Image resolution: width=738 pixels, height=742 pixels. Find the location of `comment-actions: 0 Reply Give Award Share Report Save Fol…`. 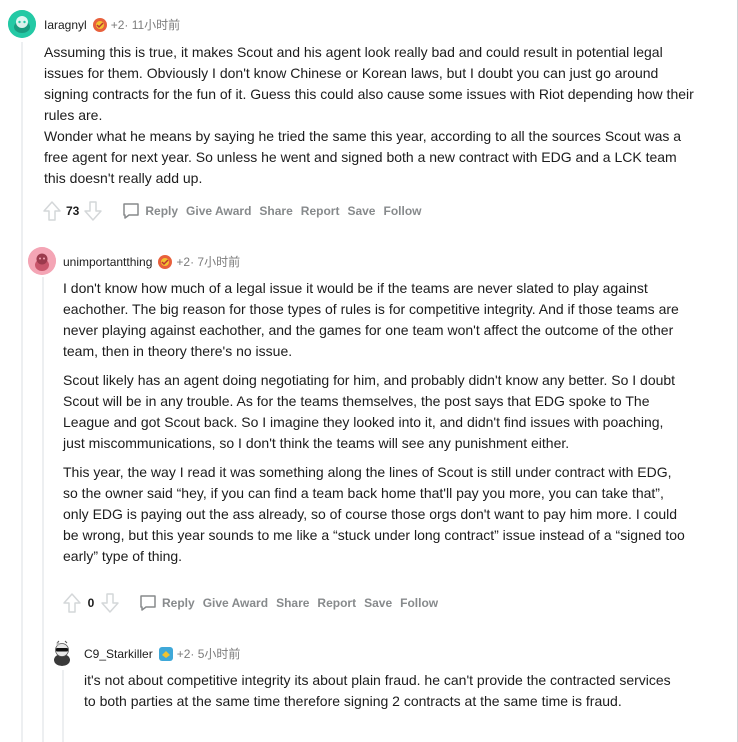

comment-actions: 0 Reply Give Award Share Report Save Fol… is located at coordinates (250, 603).